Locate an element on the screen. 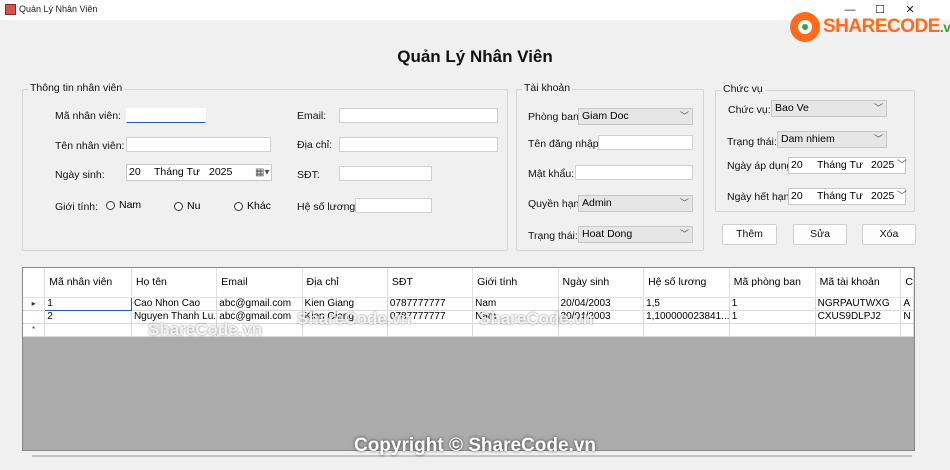 The image size is (950, 470). dob-year: 2025 is located at coordinates (221, 172).